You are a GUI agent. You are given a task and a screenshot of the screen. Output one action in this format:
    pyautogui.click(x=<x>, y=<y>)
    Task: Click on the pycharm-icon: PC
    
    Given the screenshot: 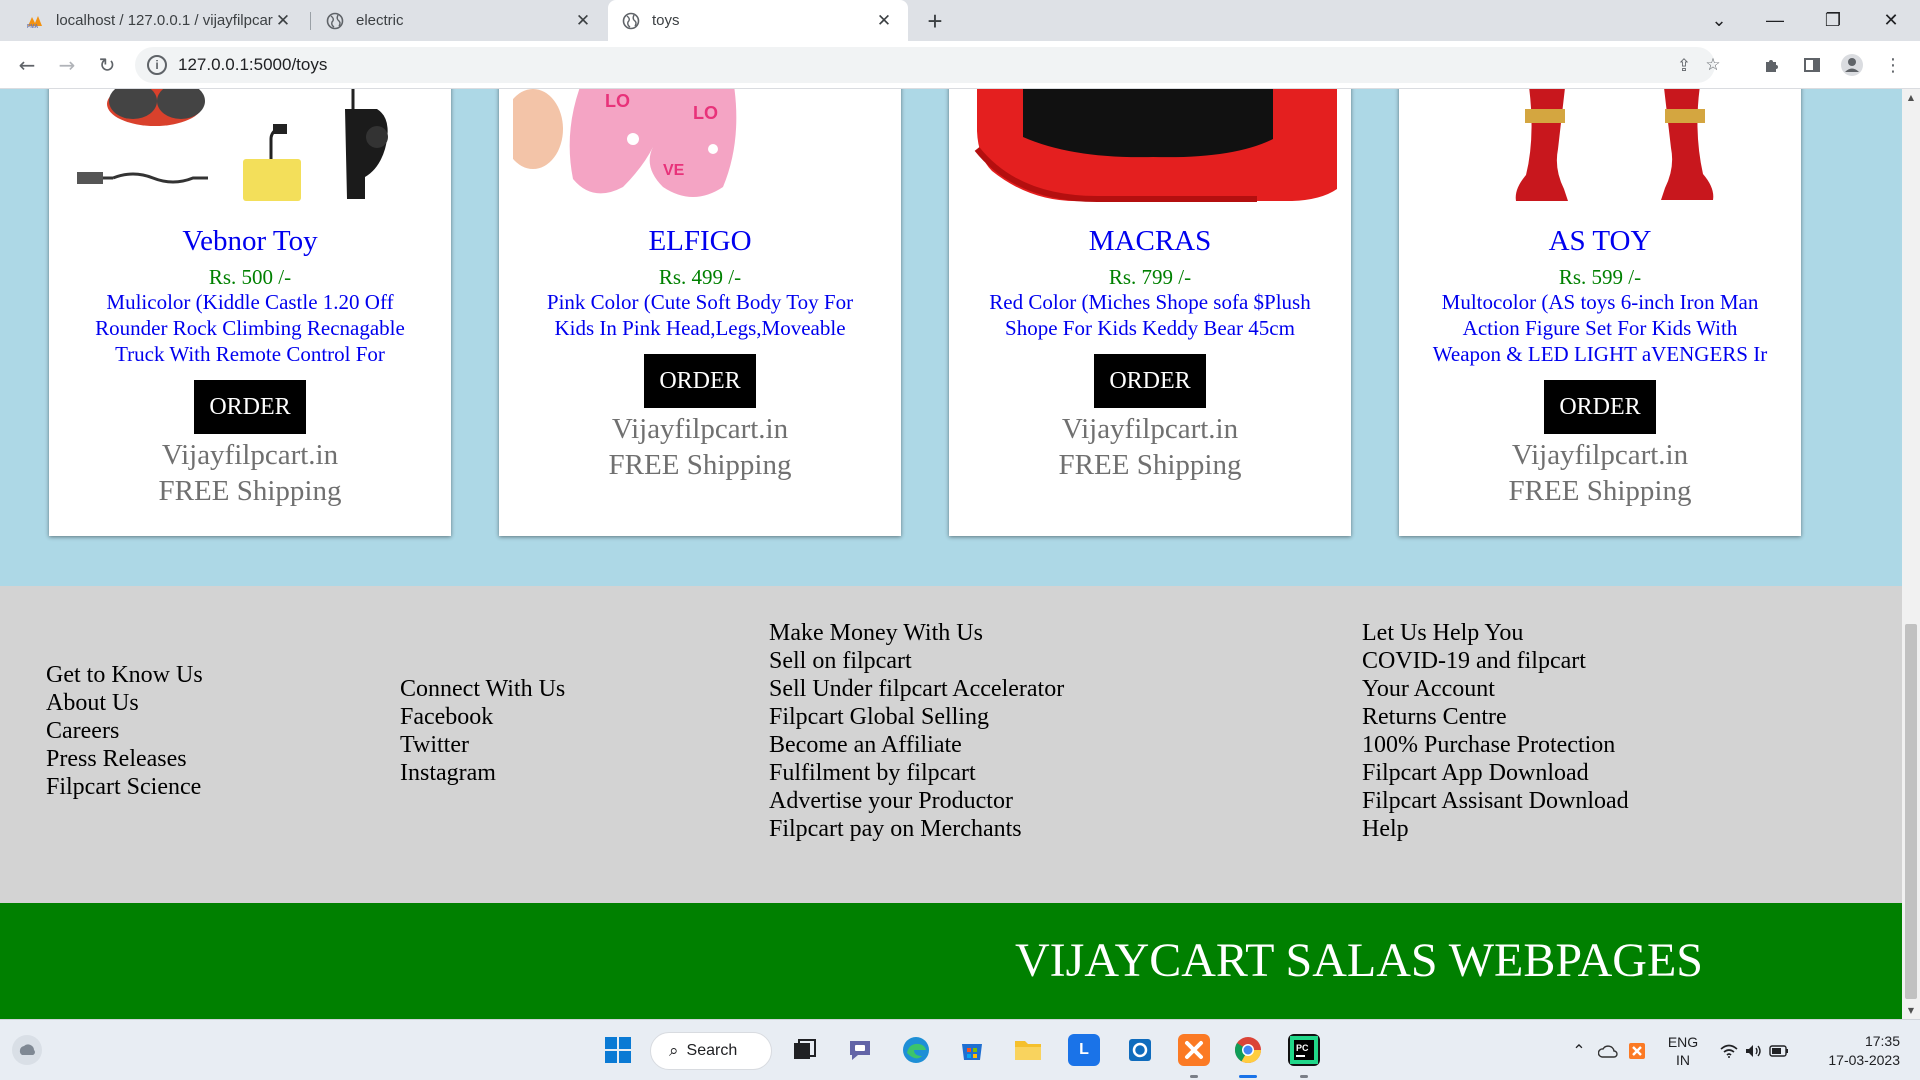 What is the action you would take?
    pyautogui.click(x=1304, y=1050)
    